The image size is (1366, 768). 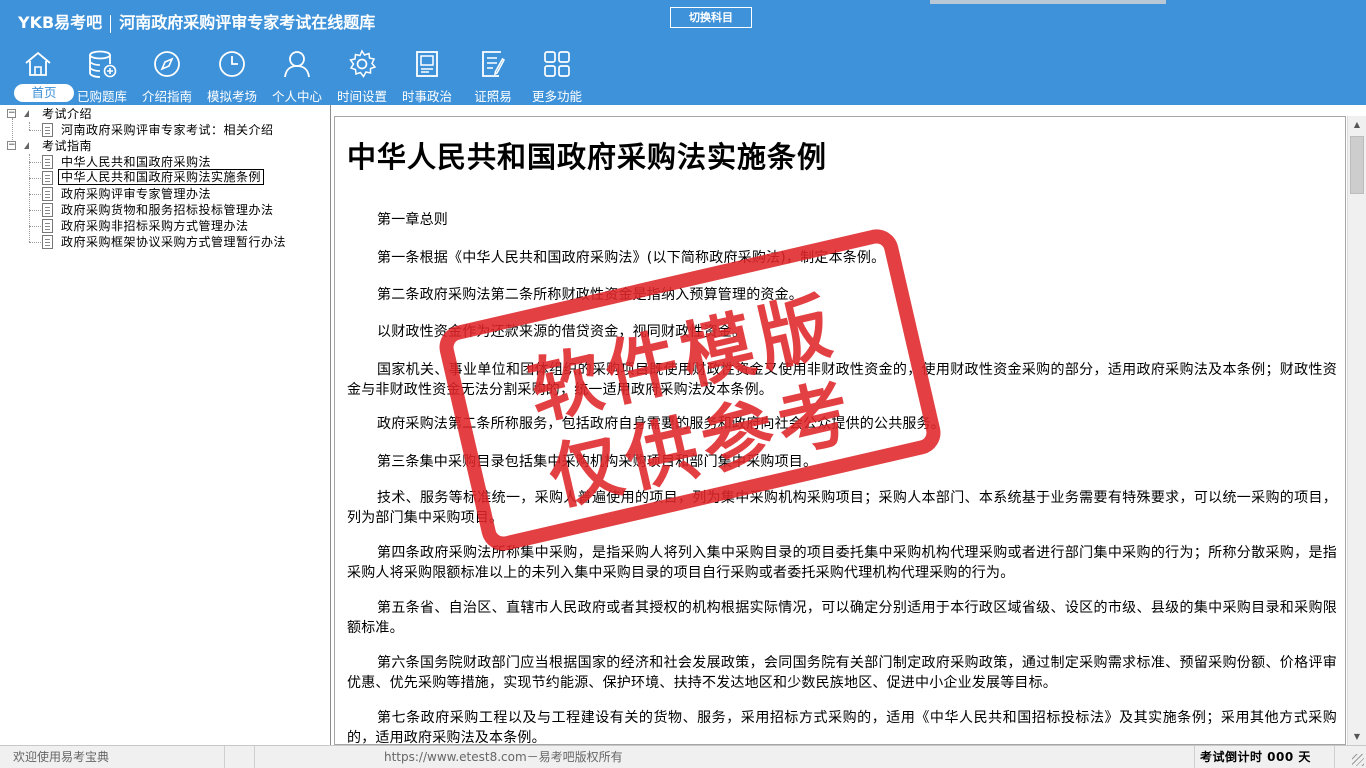 What do you see at coordinates (587, 157) in the screenshot?
I see `document-title: 中华人民共和国政府采购法实施条例` at bounding box center [587, 157].